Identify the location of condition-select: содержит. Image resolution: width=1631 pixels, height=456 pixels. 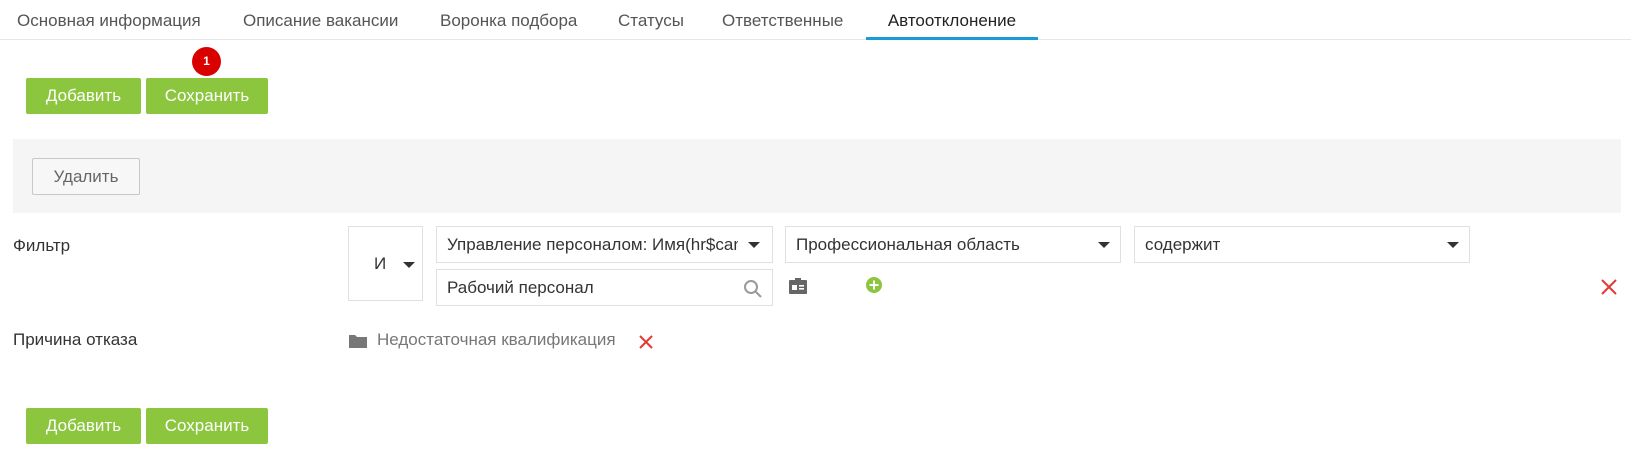
(1302, 244).